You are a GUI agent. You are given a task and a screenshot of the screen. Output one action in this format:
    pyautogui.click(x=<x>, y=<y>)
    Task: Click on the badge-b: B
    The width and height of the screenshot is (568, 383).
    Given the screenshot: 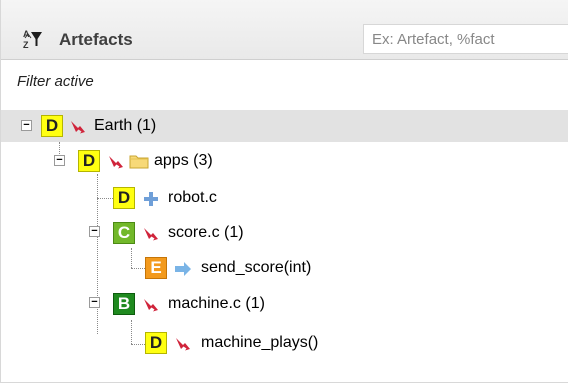 What is the action you would take?
    pyautogui.click(x=124, y=304)
    